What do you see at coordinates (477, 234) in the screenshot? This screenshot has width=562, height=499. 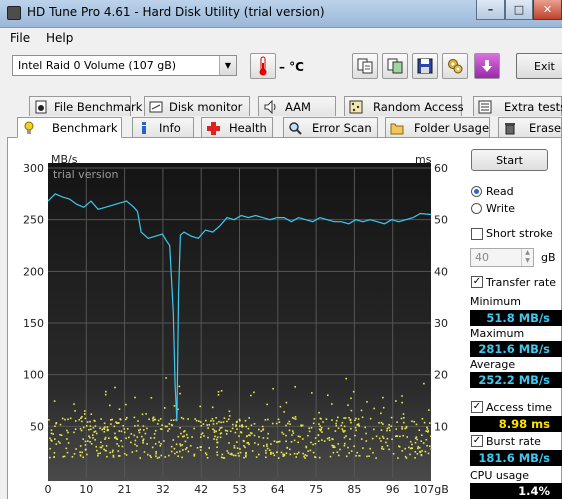 I see `short-stroke-checkbox` at bounding box center [477, 234].